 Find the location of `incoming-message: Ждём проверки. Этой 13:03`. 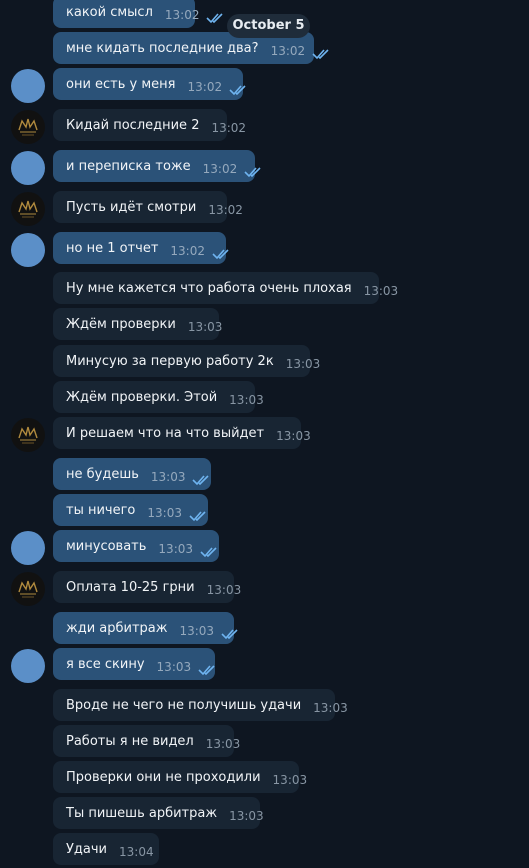

incoming-message: Ждём проверки. Этой 13:03 is located at coordinates (158, 397).